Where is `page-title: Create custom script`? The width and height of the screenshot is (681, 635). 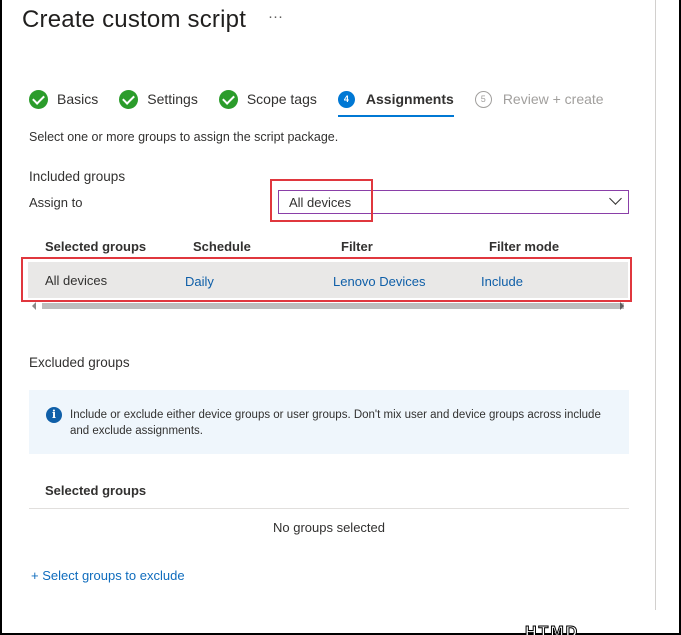 page-title: Create custom script is located at coordinates (134, 19).